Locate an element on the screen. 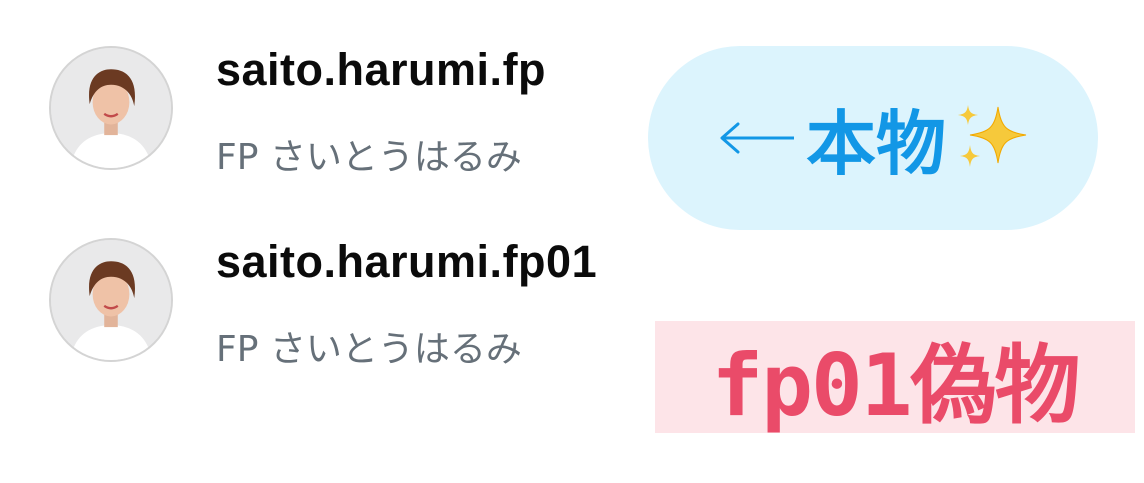  left-arrow-icon is located at coordinates (756, 138).